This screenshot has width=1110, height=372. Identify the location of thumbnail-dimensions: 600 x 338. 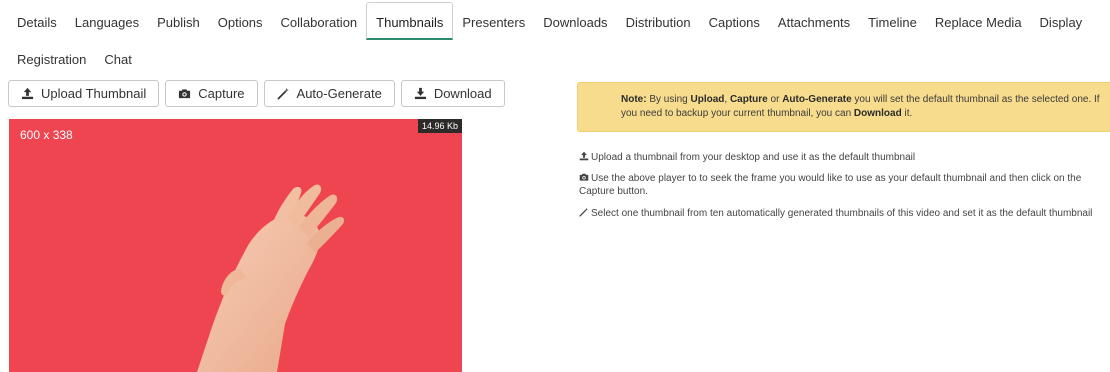
(46, 135).